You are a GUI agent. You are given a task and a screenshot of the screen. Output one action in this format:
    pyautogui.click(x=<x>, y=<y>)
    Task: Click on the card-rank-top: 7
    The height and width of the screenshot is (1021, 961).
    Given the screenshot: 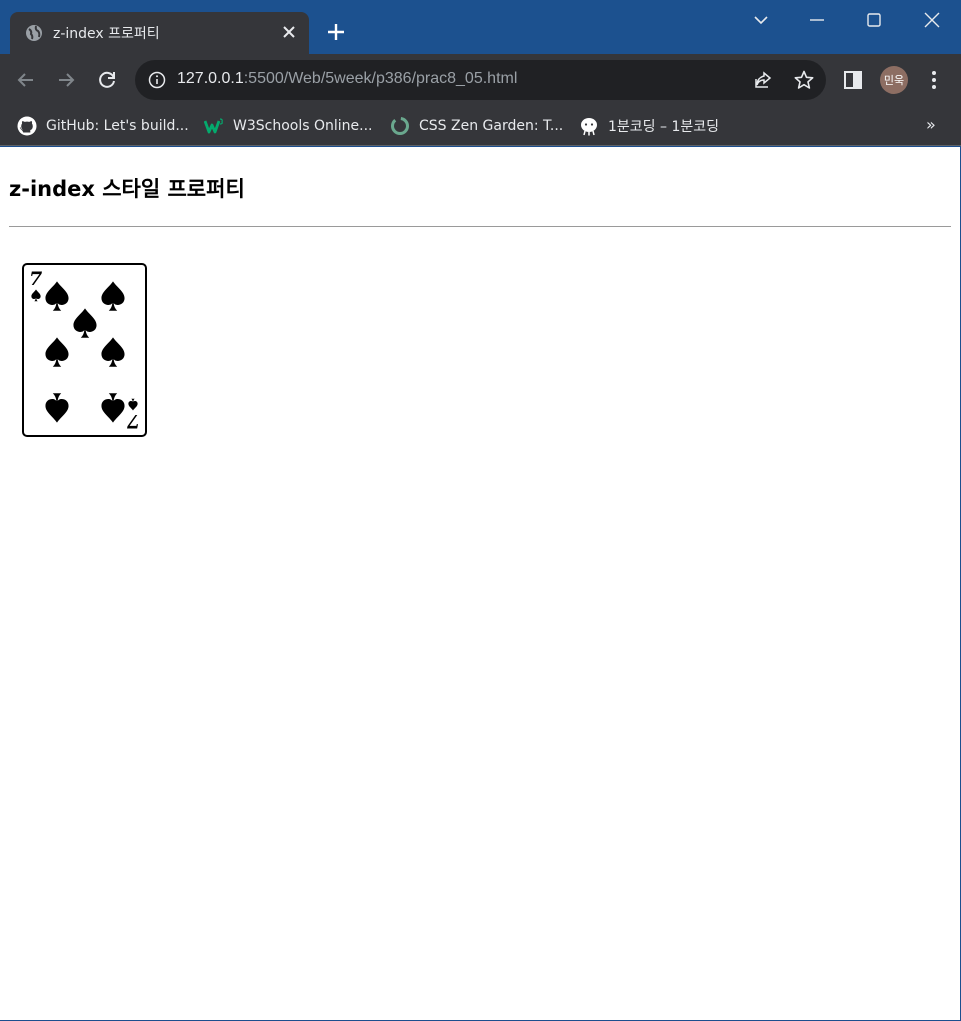 What is the action you would take?
    pyautogui.click(x=35, y=279)
    